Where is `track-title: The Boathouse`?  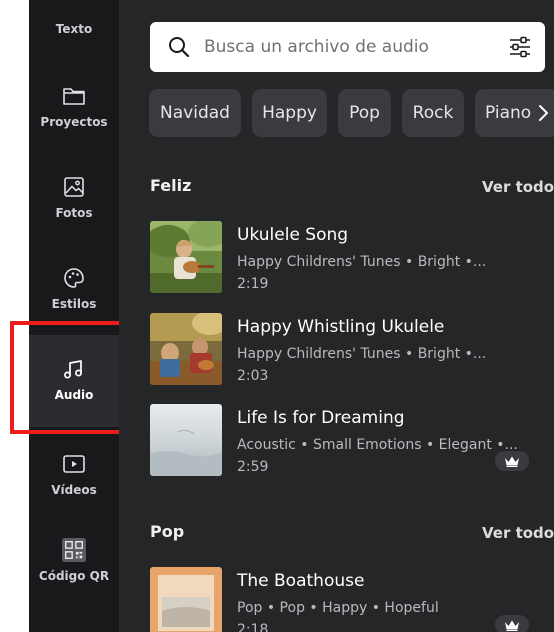
track-title: The Boathouse is located at coordinates (301, 581).